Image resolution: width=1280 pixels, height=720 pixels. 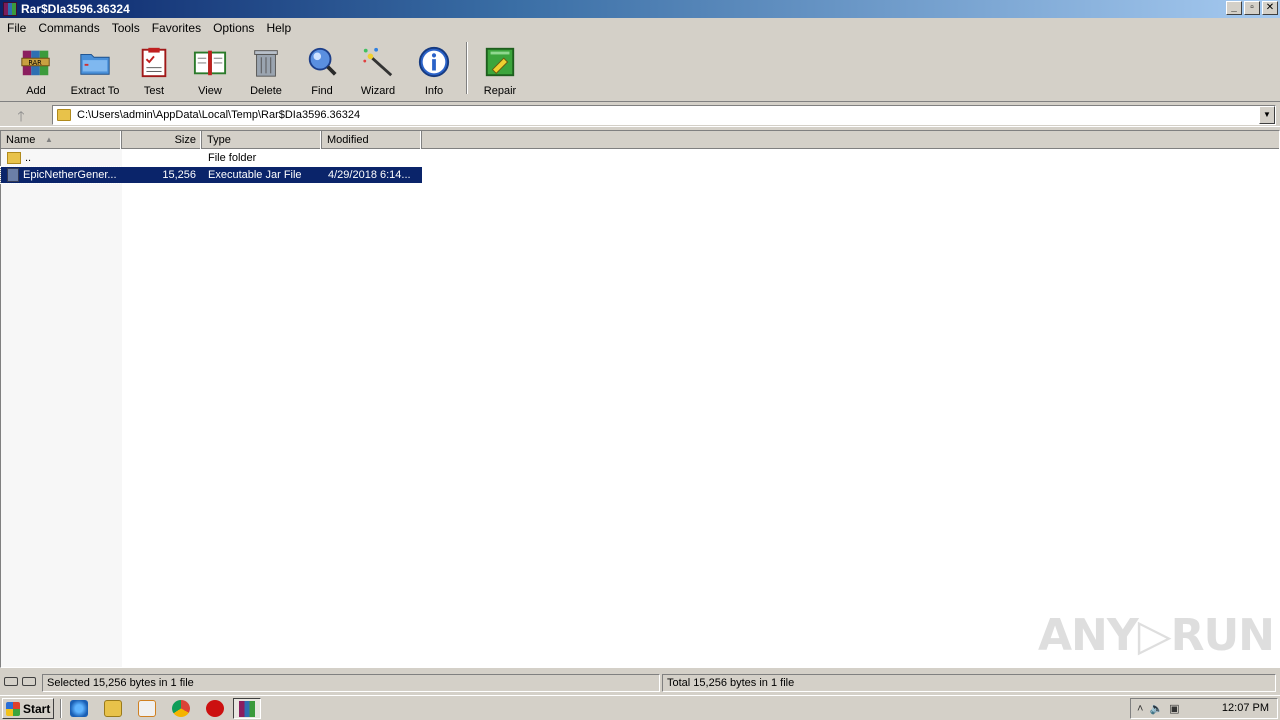 What do you see at coordinates (16, 28) in the screenshot?
I see `menu-file: File` at bounding box center [16, 28].